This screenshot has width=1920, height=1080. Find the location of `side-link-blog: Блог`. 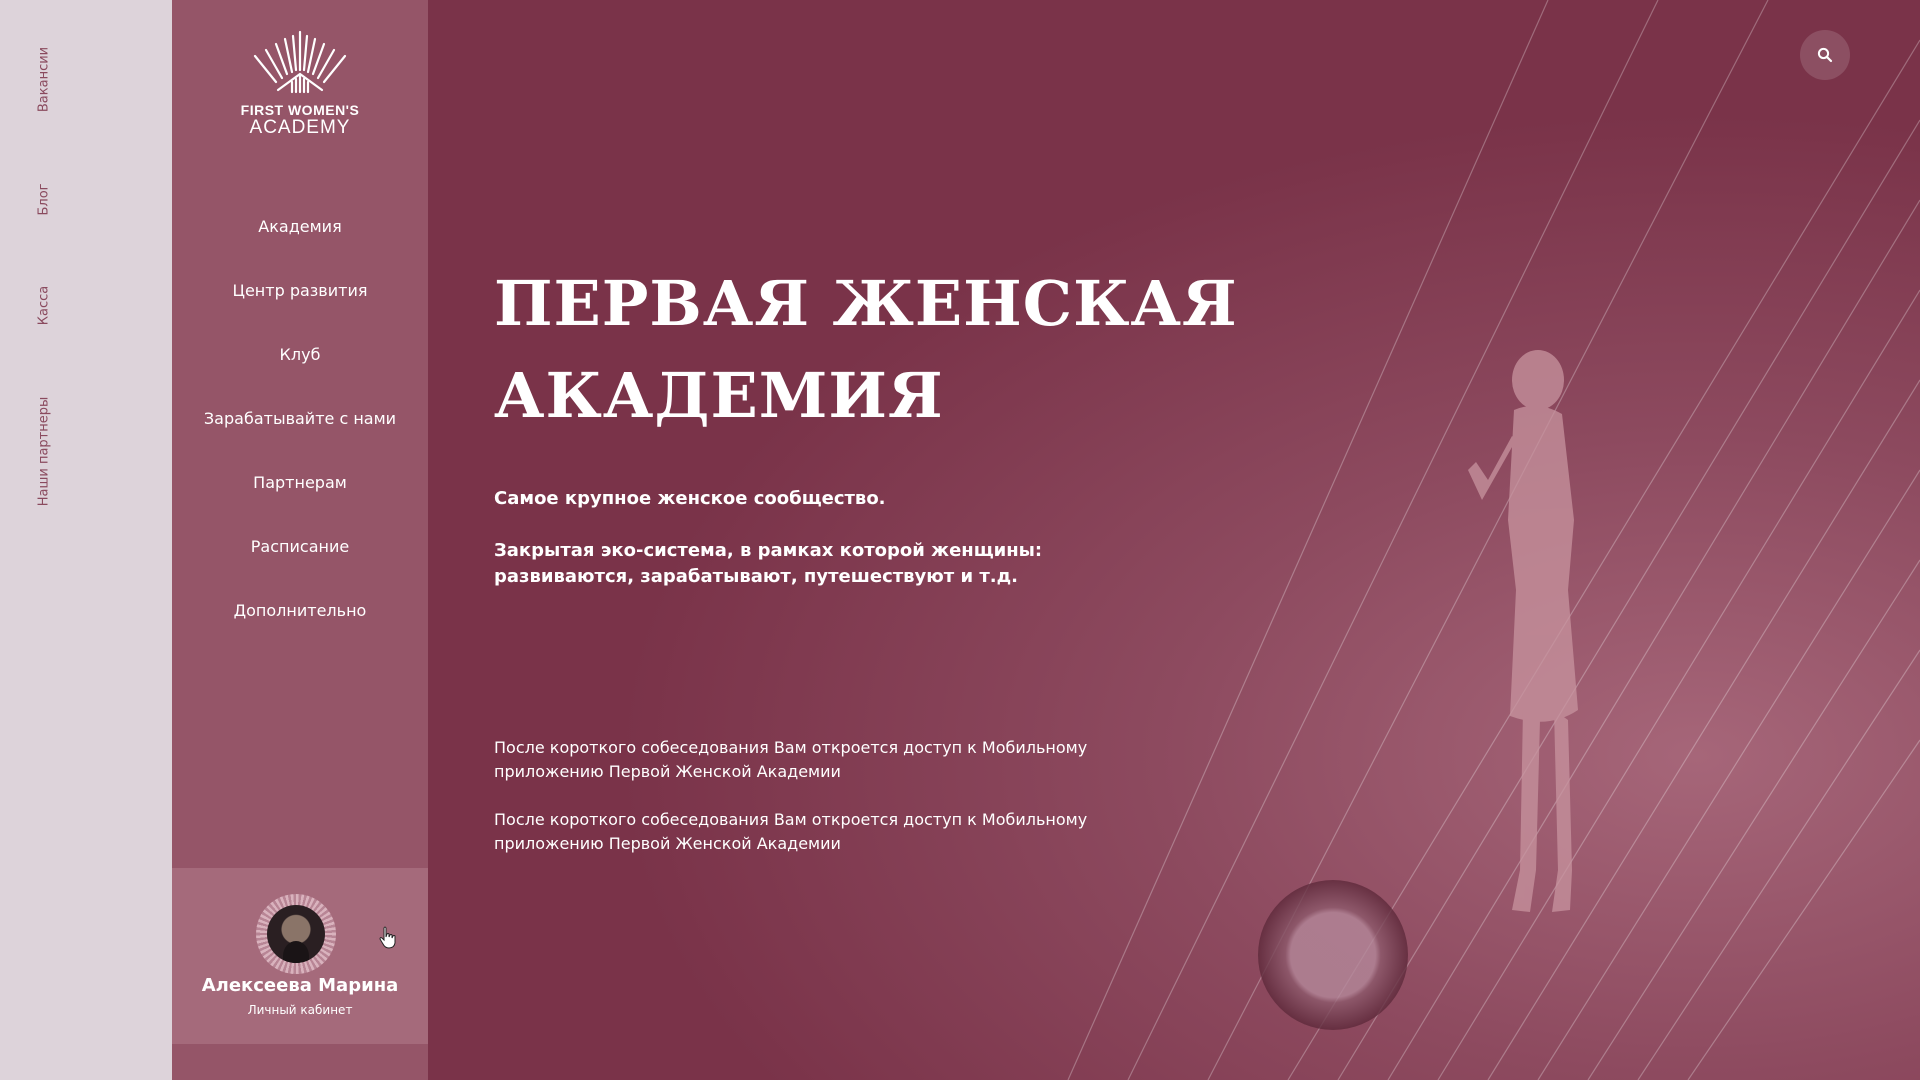

side-link-blog: Блог is located at coordinates (44, 199).